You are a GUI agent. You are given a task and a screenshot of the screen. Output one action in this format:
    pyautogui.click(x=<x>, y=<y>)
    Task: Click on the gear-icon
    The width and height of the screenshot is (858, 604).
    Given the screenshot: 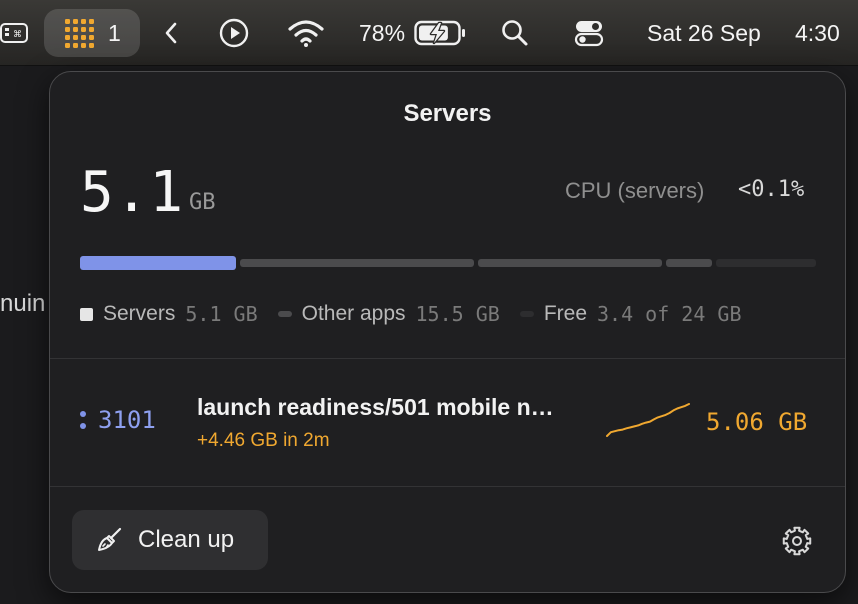 What is the action you would take?
    pyautogui.click(x=797, y=541)
    